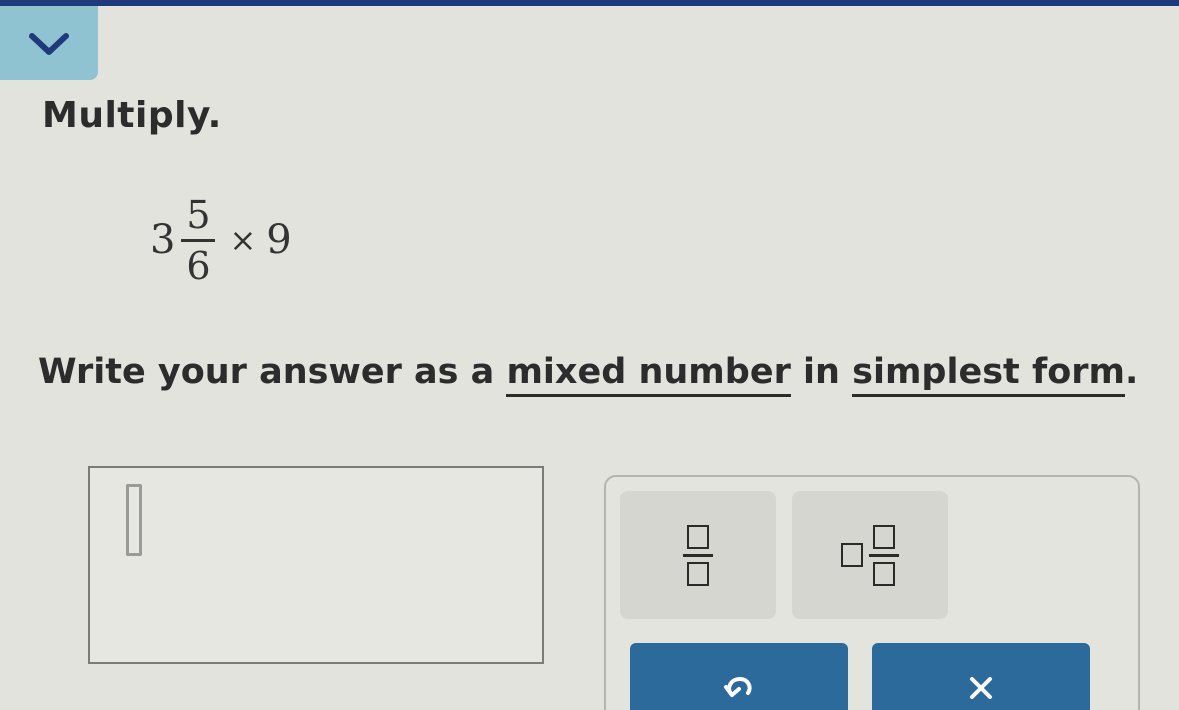 Image resolution: width=1179 pixels, height=710 pixels. I want to click on mixed-number-fraction: 5 6, so click(198, 240).